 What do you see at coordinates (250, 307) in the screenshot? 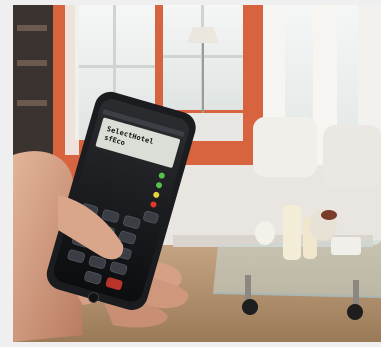
I see `table-caster` at bounding box center [250, 307].